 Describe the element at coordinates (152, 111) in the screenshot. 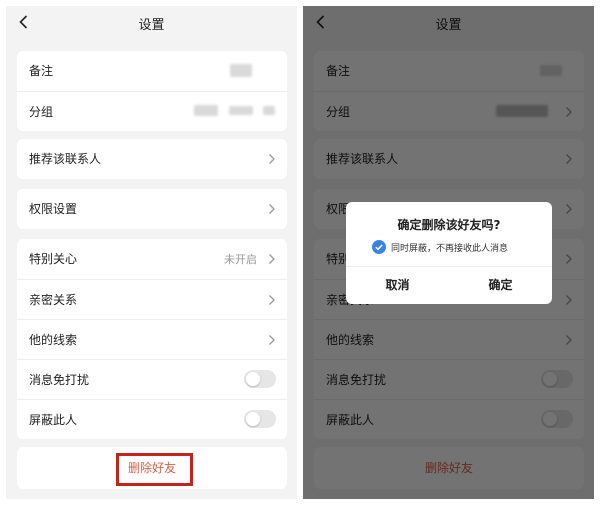

I see `group-row: 分组` at that location.